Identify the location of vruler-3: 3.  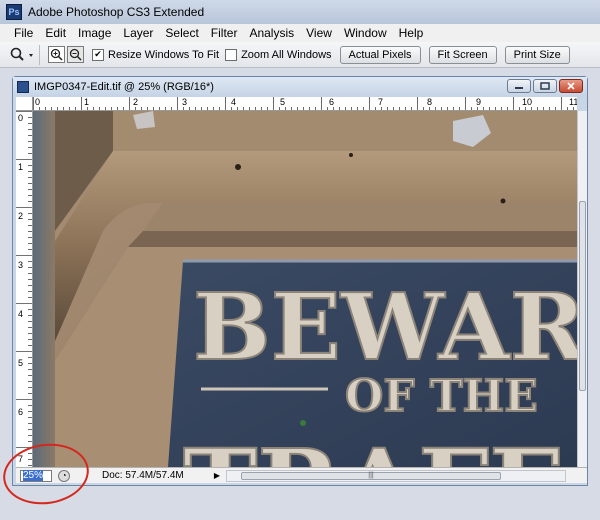
(21, 265).